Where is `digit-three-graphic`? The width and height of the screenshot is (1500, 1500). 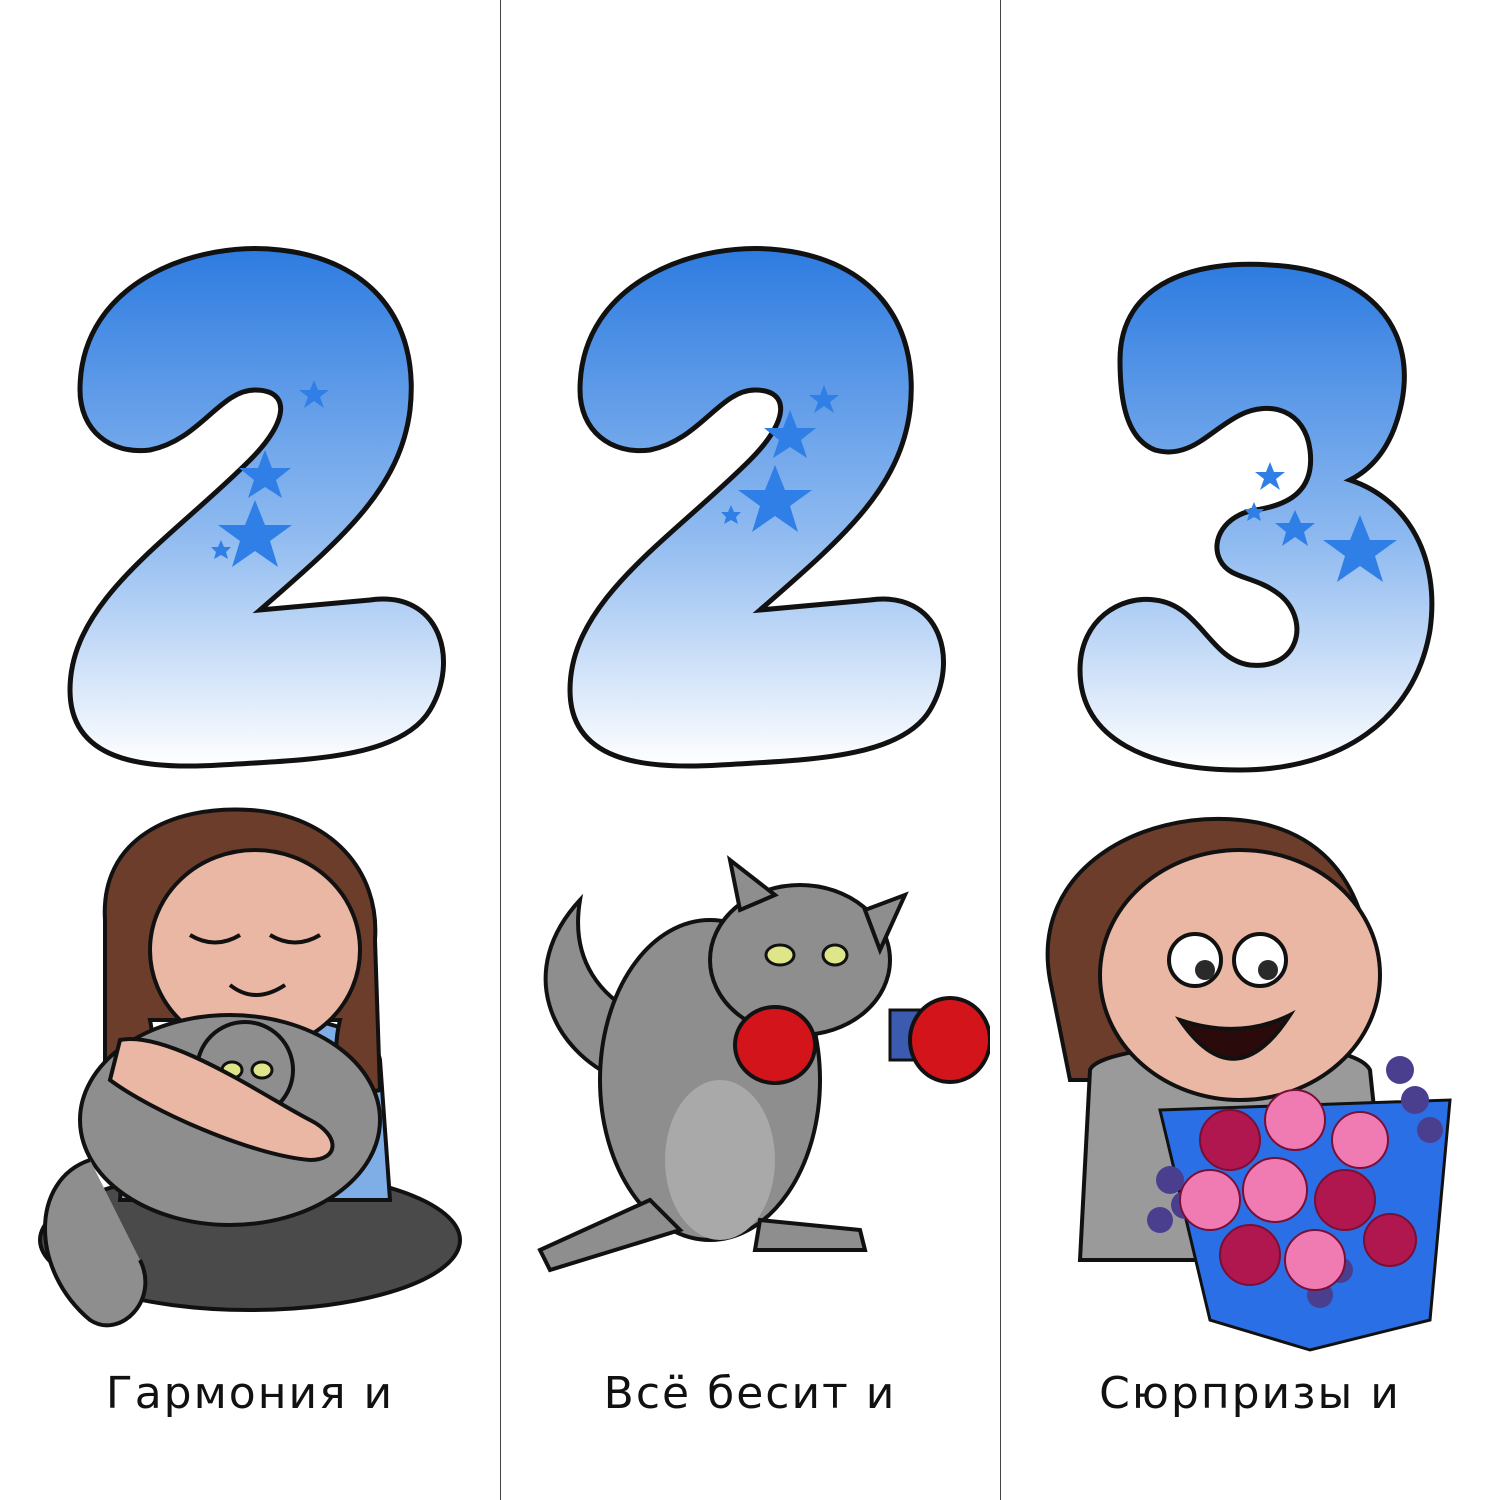
digit-three-graphic is located at coordinates (1256, 517).